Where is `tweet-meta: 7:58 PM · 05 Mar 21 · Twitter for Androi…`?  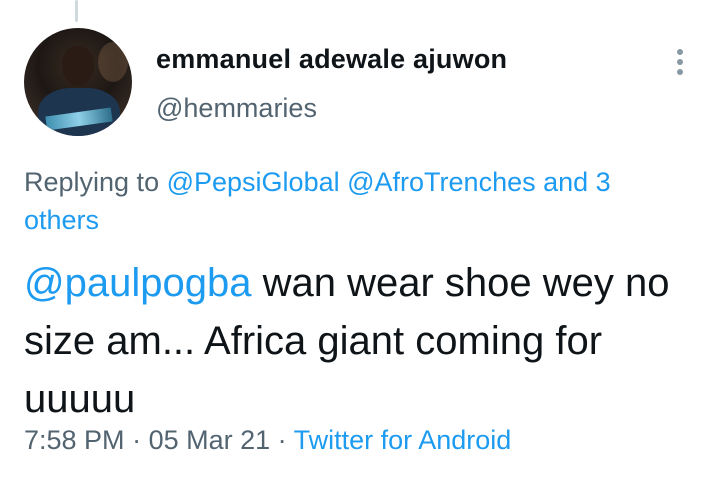
tweet-meta: 7:58 PM · 05 Mar 21 · Twitter for Androi… is located at coordinates (267, 440).